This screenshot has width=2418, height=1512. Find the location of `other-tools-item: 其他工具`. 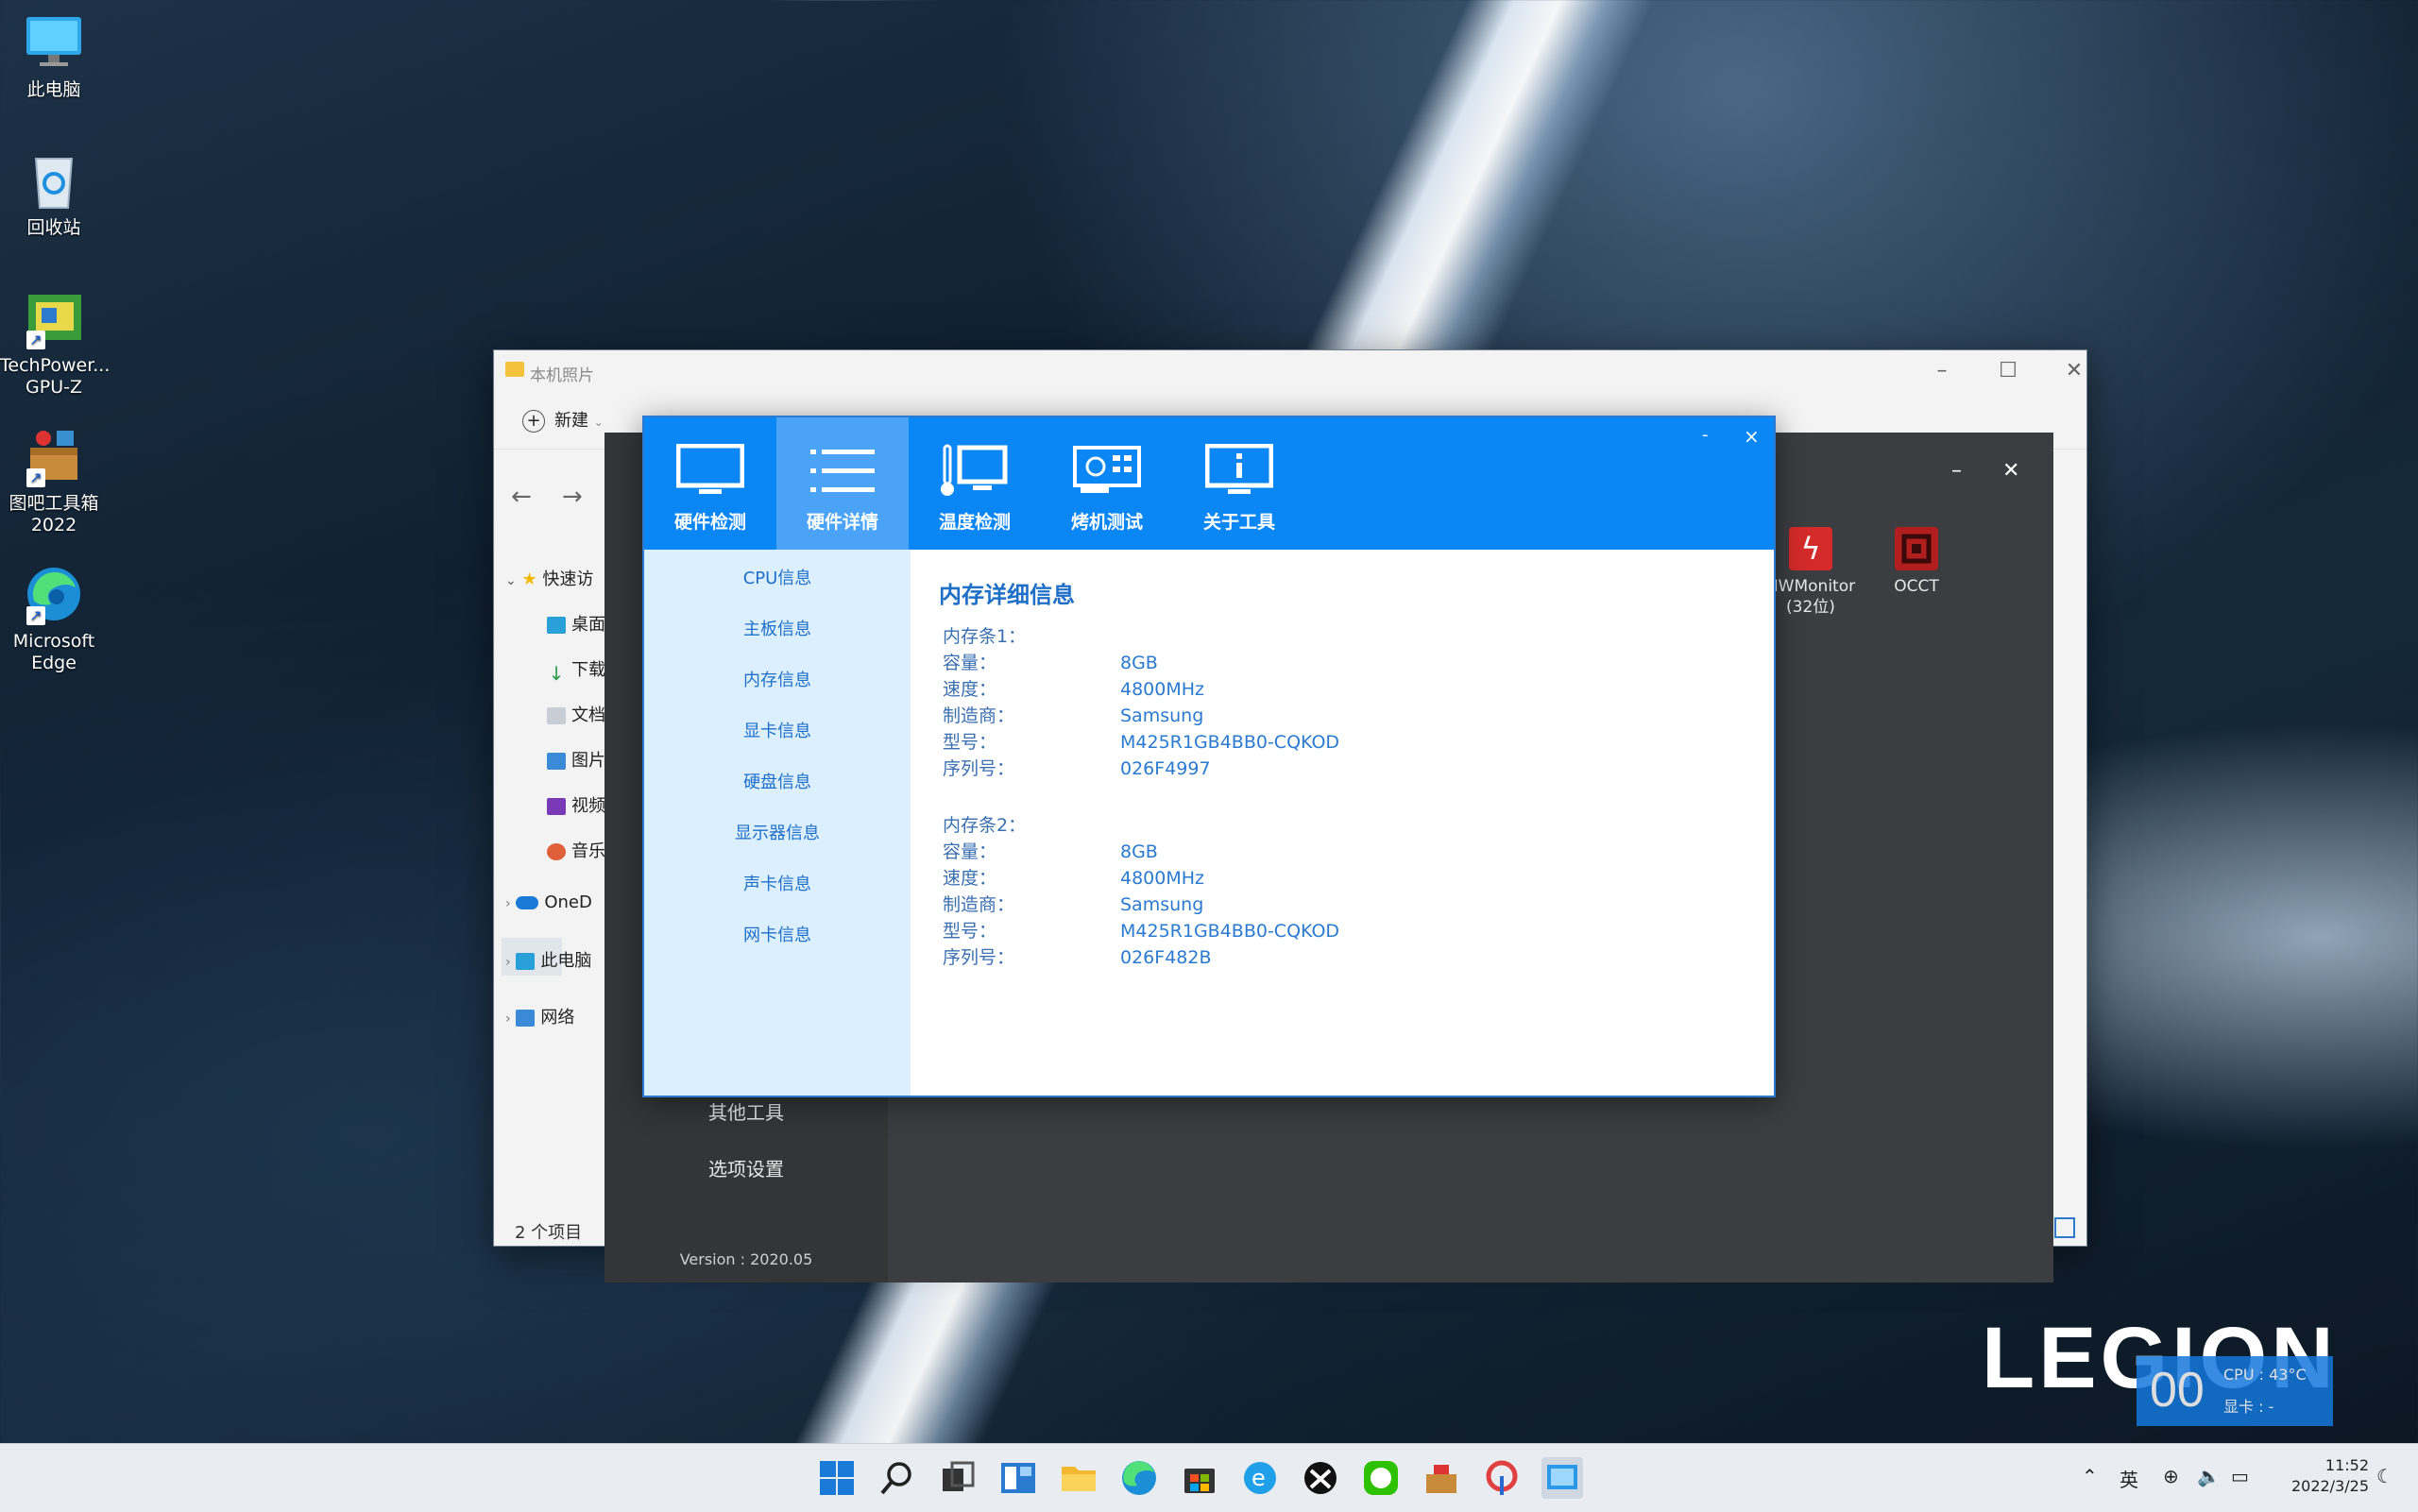

other-tools-item: 其他工具 is located at coordinates (746, 1111).